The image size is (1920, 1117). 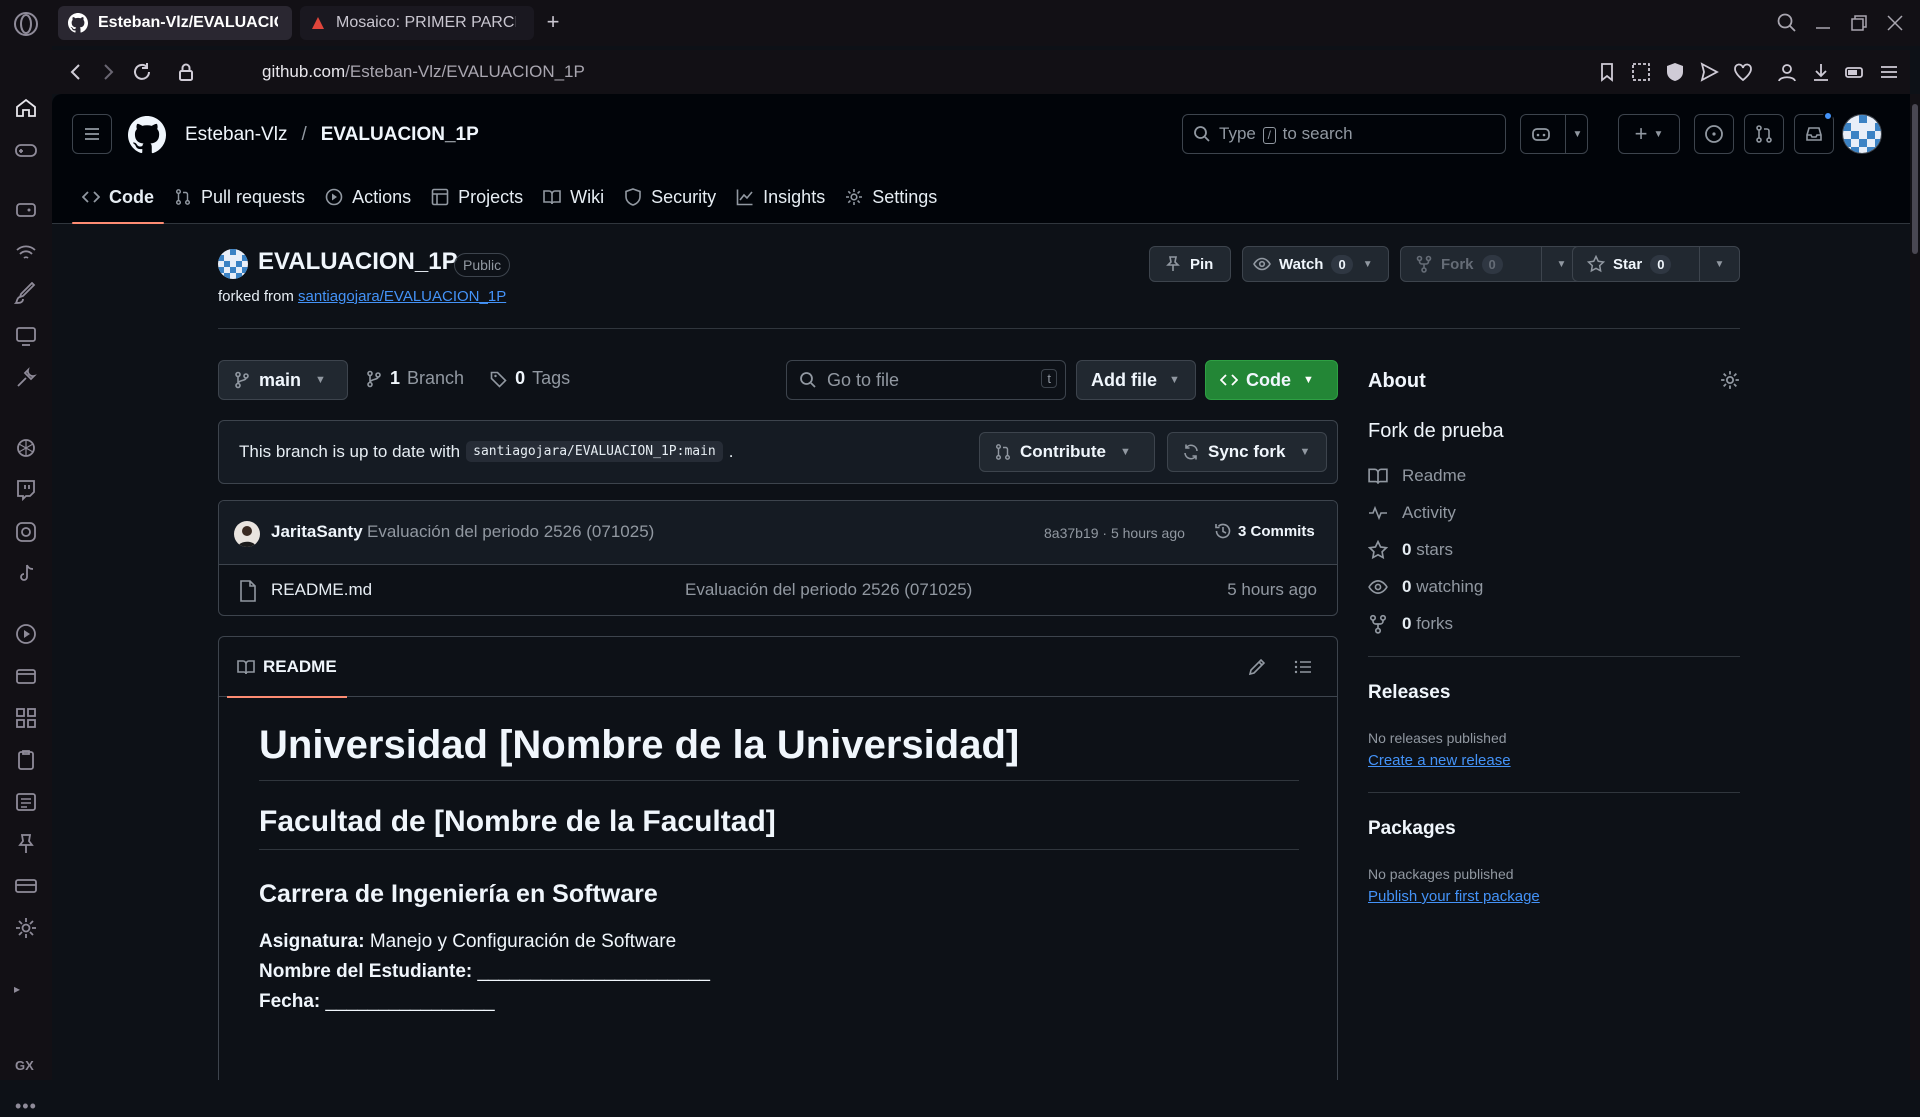 I want to click on forward-icon, so click(x=108, y=72).